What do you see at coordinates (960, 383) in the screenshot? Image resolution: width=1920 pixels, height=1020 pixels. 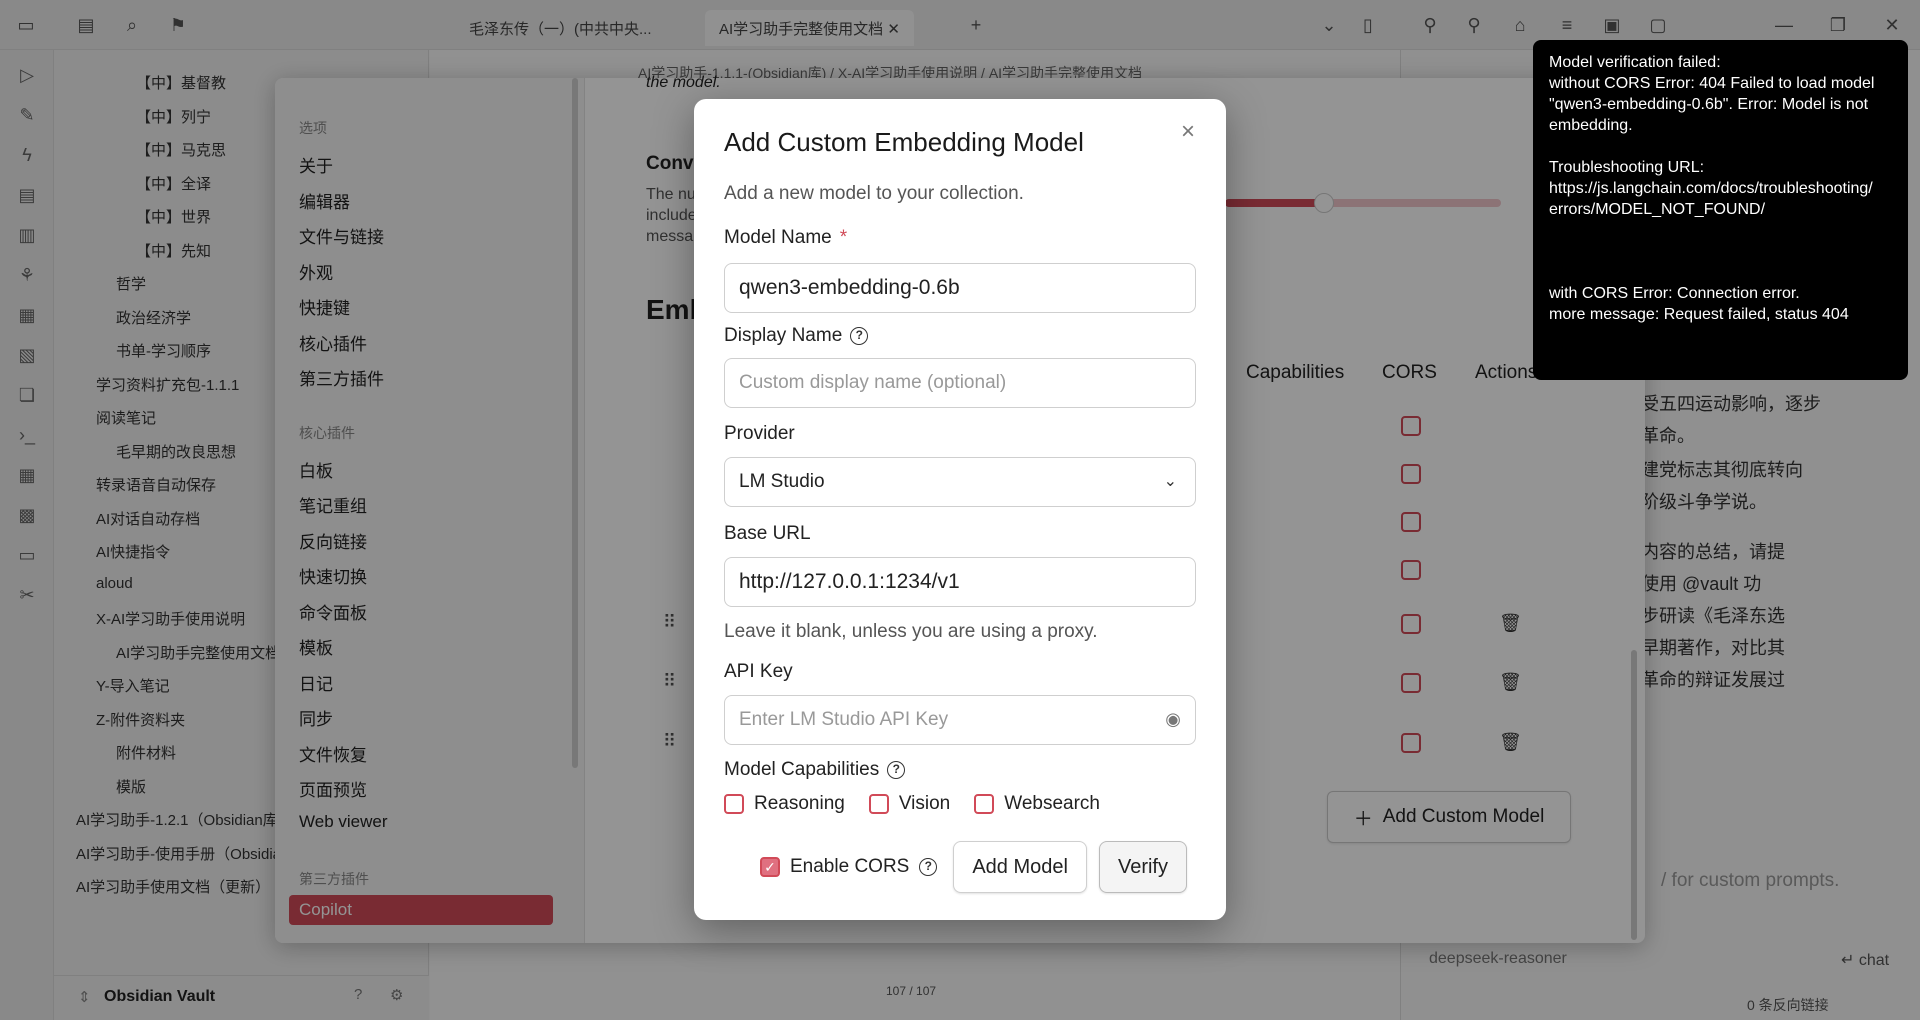 I see `display-name-input: Custom display name (optional)` at bounding box center [960, 383].